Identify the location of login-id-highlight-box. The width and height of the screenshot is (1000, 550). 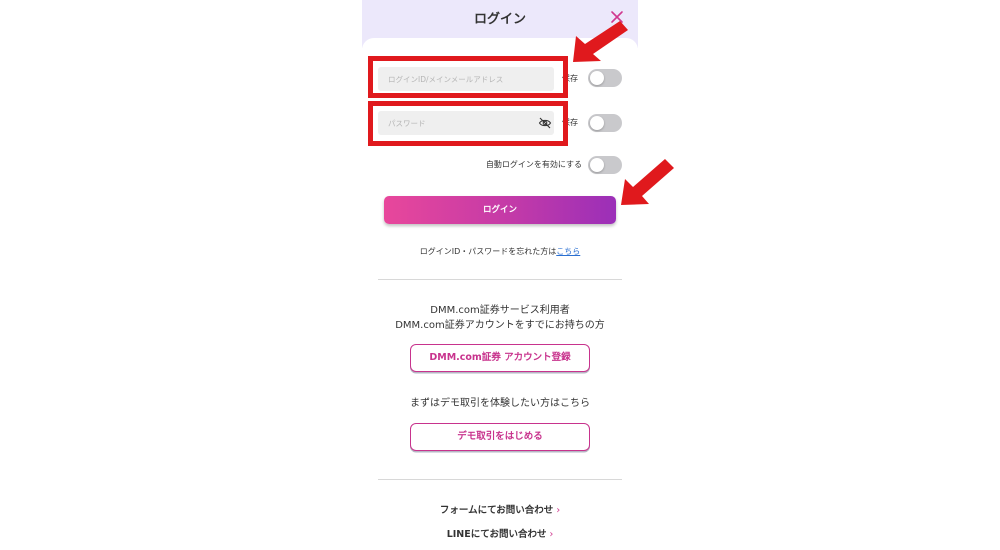
(468, 77).